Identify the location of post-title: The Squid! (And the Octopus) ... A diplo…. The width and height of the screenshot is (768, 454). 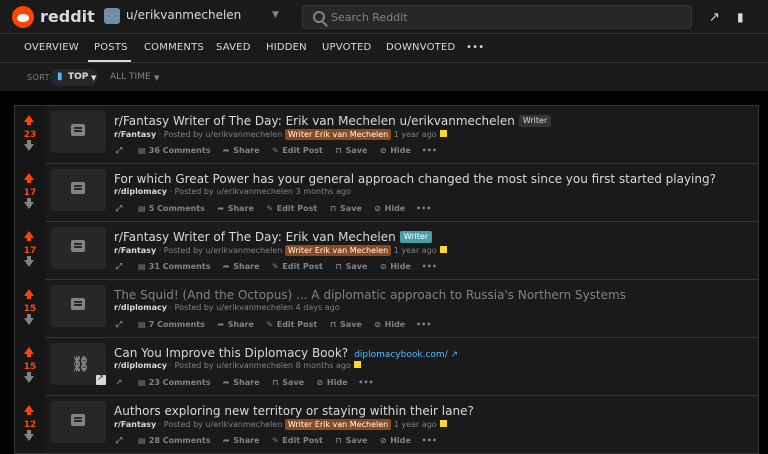
(370, 295).